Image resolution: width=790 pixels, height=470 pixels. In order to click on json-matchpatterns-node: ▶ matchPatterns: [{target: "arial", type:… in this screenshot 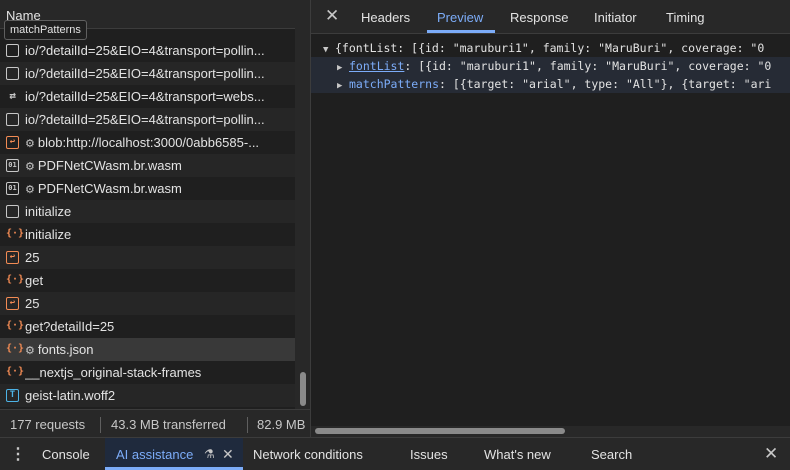, I will do `click(550, 84)`.